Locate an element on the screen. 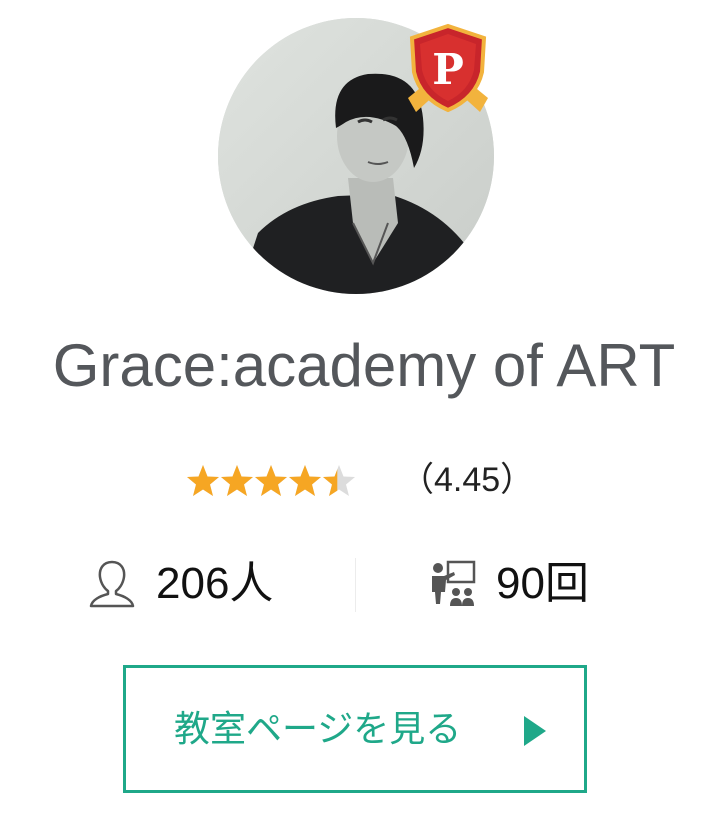 This screenshot has width=728, height=822. svg-text: P is located at coordinates (448, 69).